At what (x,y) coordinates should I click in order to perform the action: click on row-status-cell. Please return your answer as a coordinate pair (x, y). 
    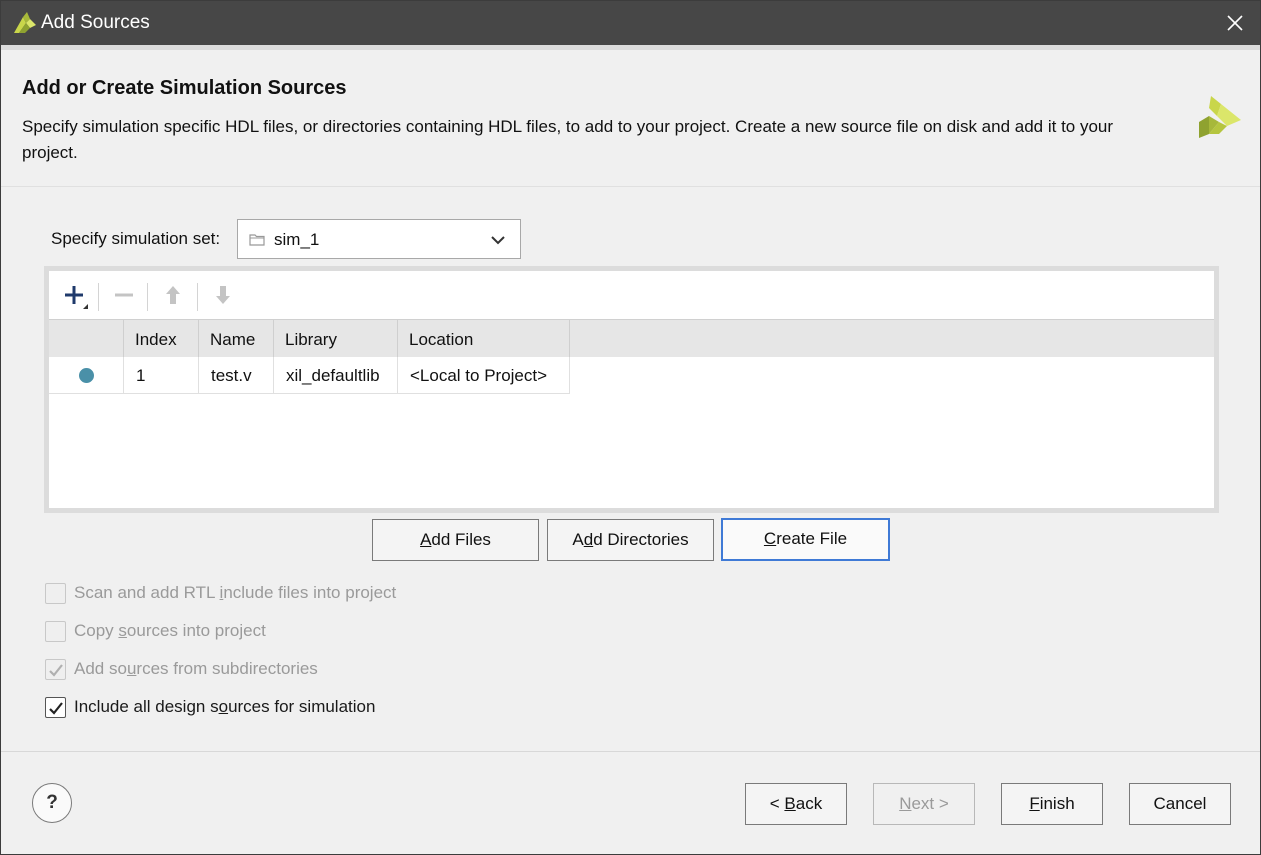
    Looking at the image, I should click on (86, 375).